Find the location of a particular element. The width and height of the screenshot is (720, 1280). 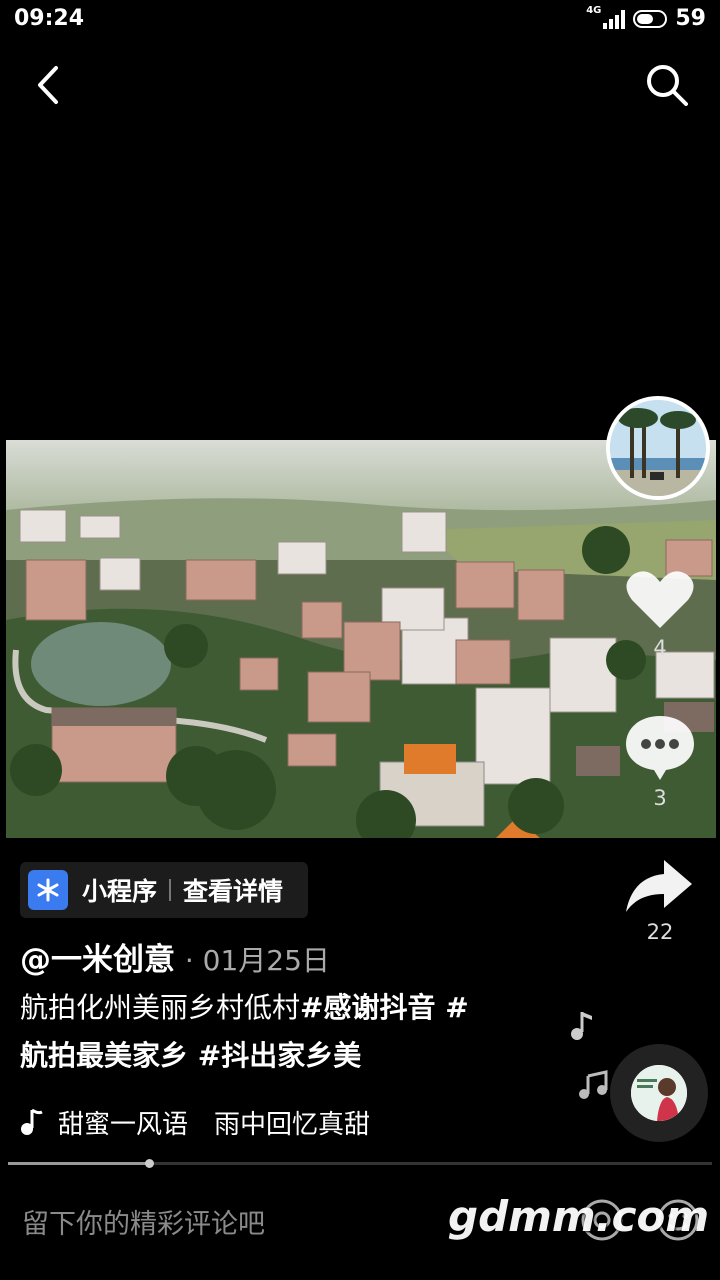

author-avatar is located at coordinates (658, 448).